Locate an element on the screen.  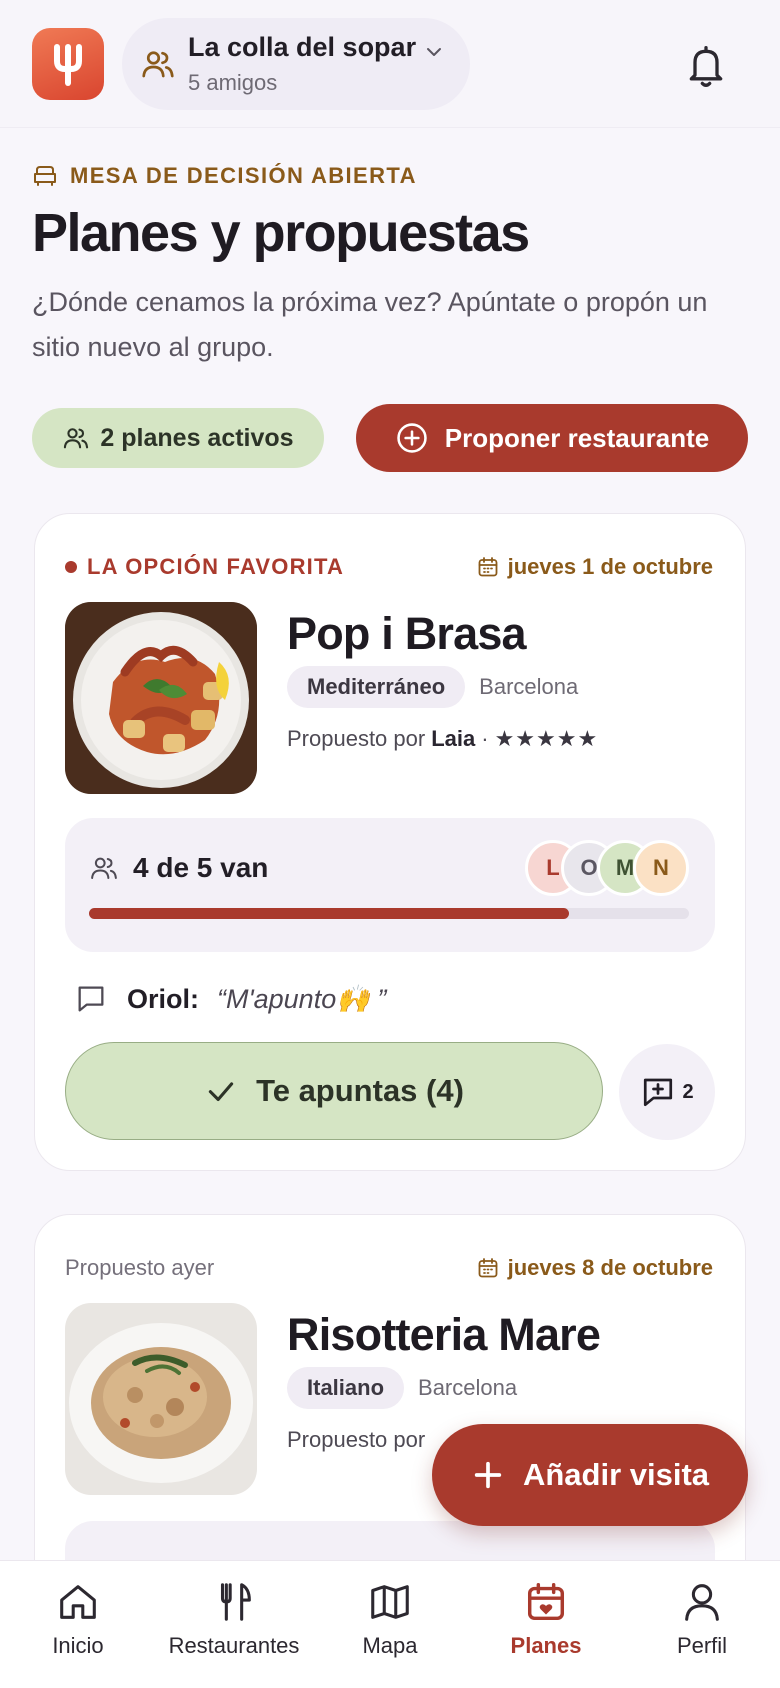
proposed-by-line: Propuesto por is located at coordinates (356, 1440).